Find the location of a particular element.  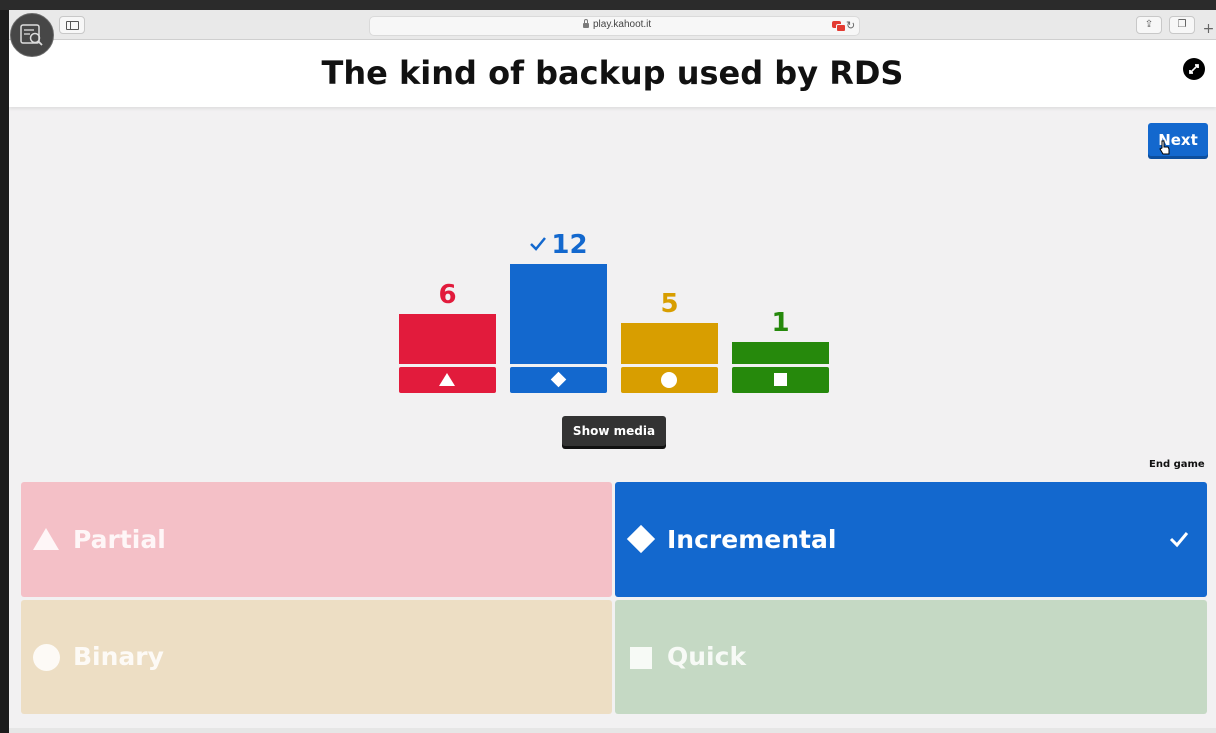

bar-value-text: 6 is located at coordinates (447, 295).